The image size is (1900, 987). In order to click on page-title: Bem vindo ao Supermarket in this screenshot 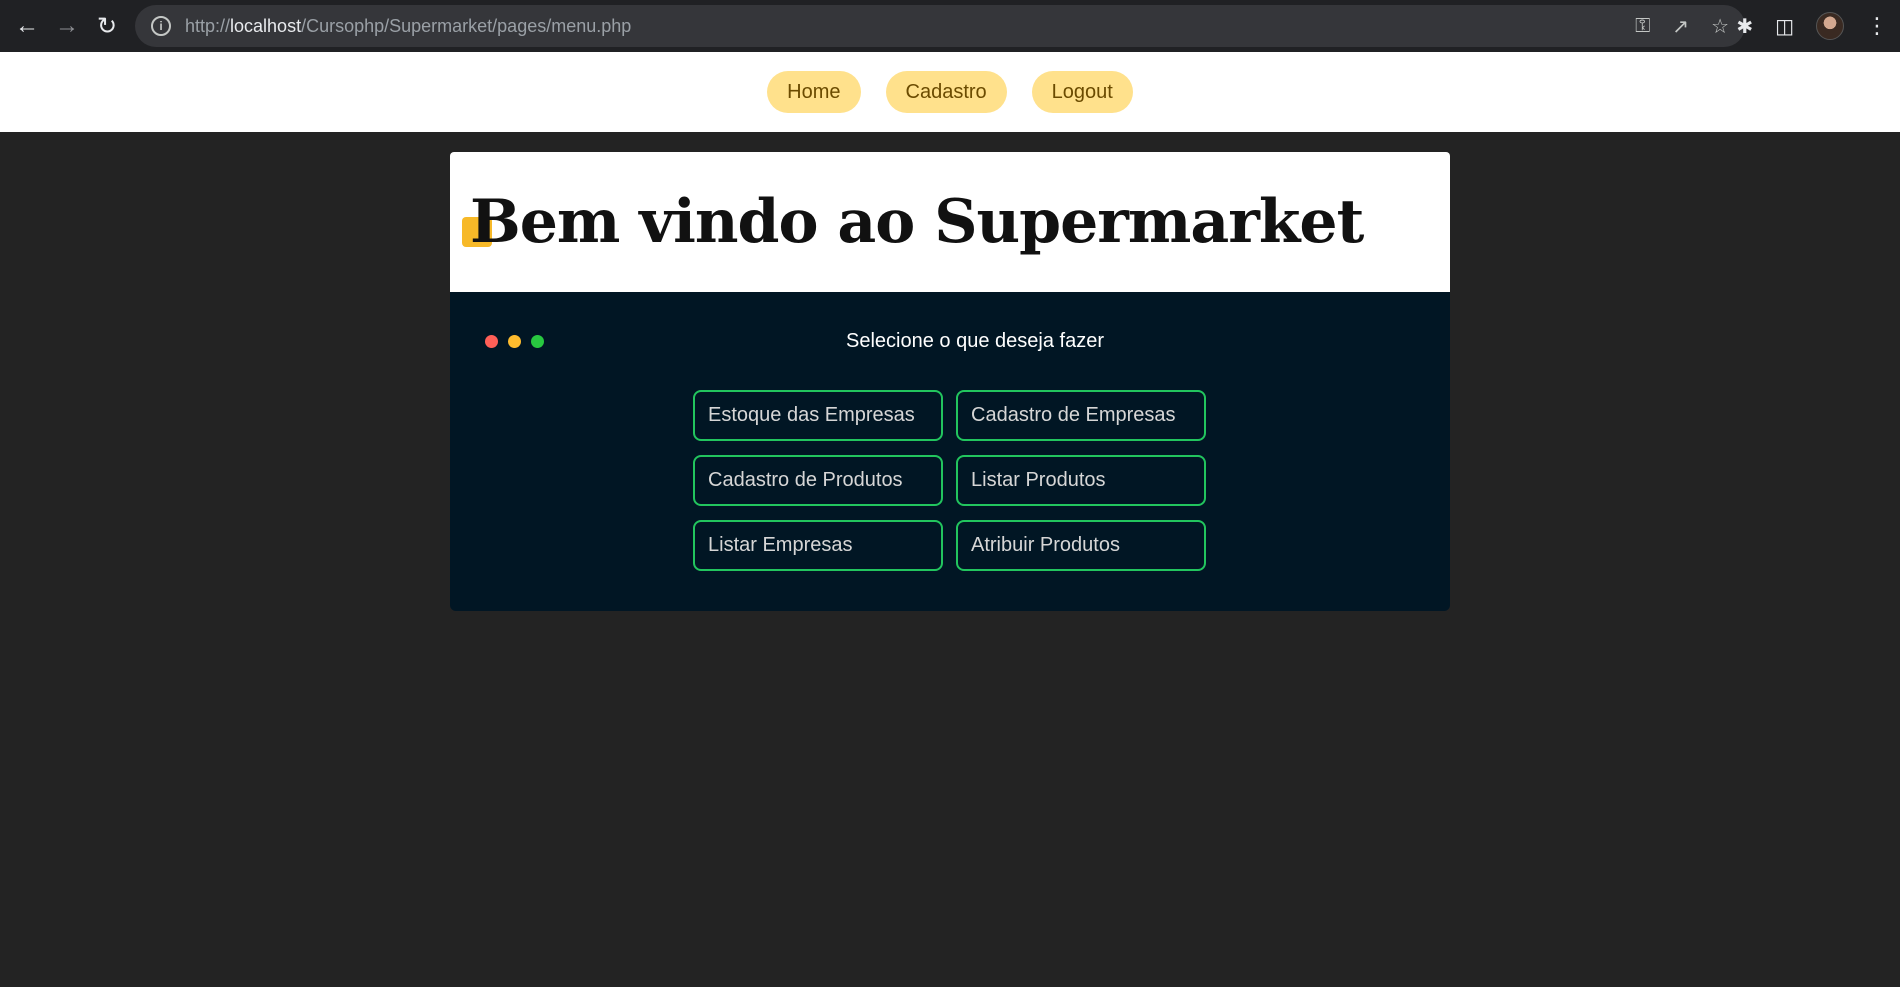, I will do `click(917, 222)`.